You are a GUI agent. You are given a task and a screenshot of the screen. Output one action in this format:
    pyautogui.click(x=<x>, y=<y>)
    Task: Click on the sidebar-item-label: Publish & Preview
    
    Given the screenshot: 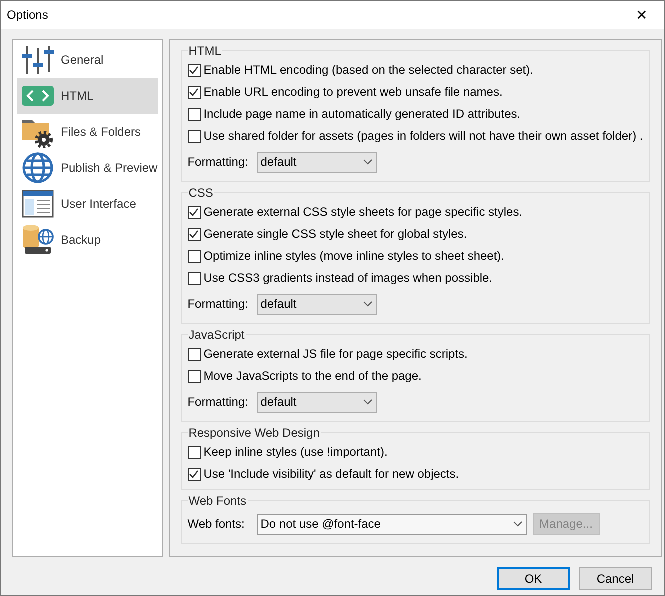 What is the action you would take?
    pyautogui.click(x=109, y=168)
    